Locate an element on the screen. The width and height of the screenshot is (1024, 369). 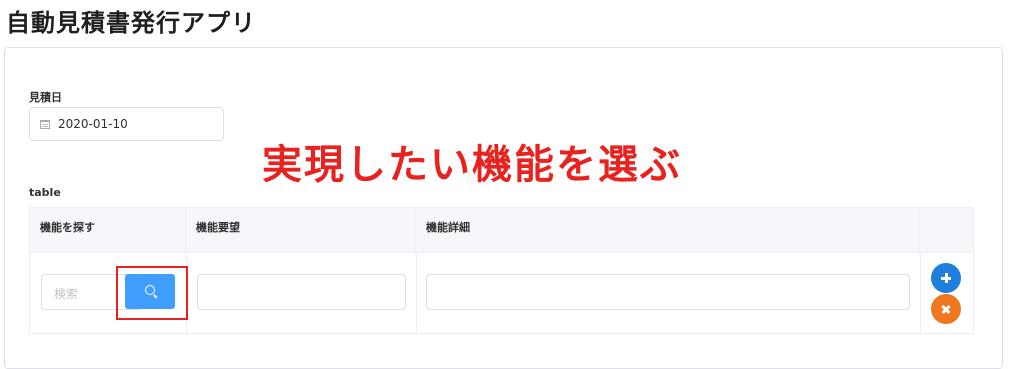
column-header-actions is located at coordinates (946, 230).